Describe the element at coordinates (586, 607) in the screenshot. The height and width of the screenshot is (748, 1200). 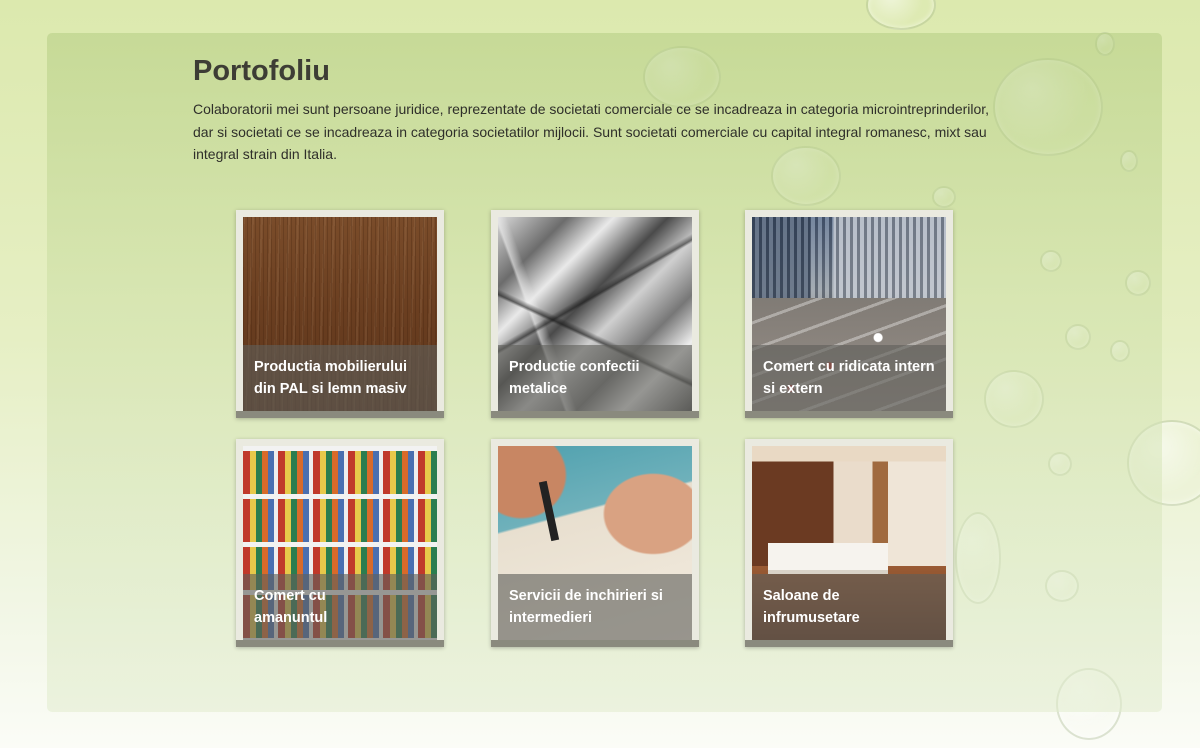
I see `card-caption-text: Servicii de inchirieri si intermedieri` at that location.